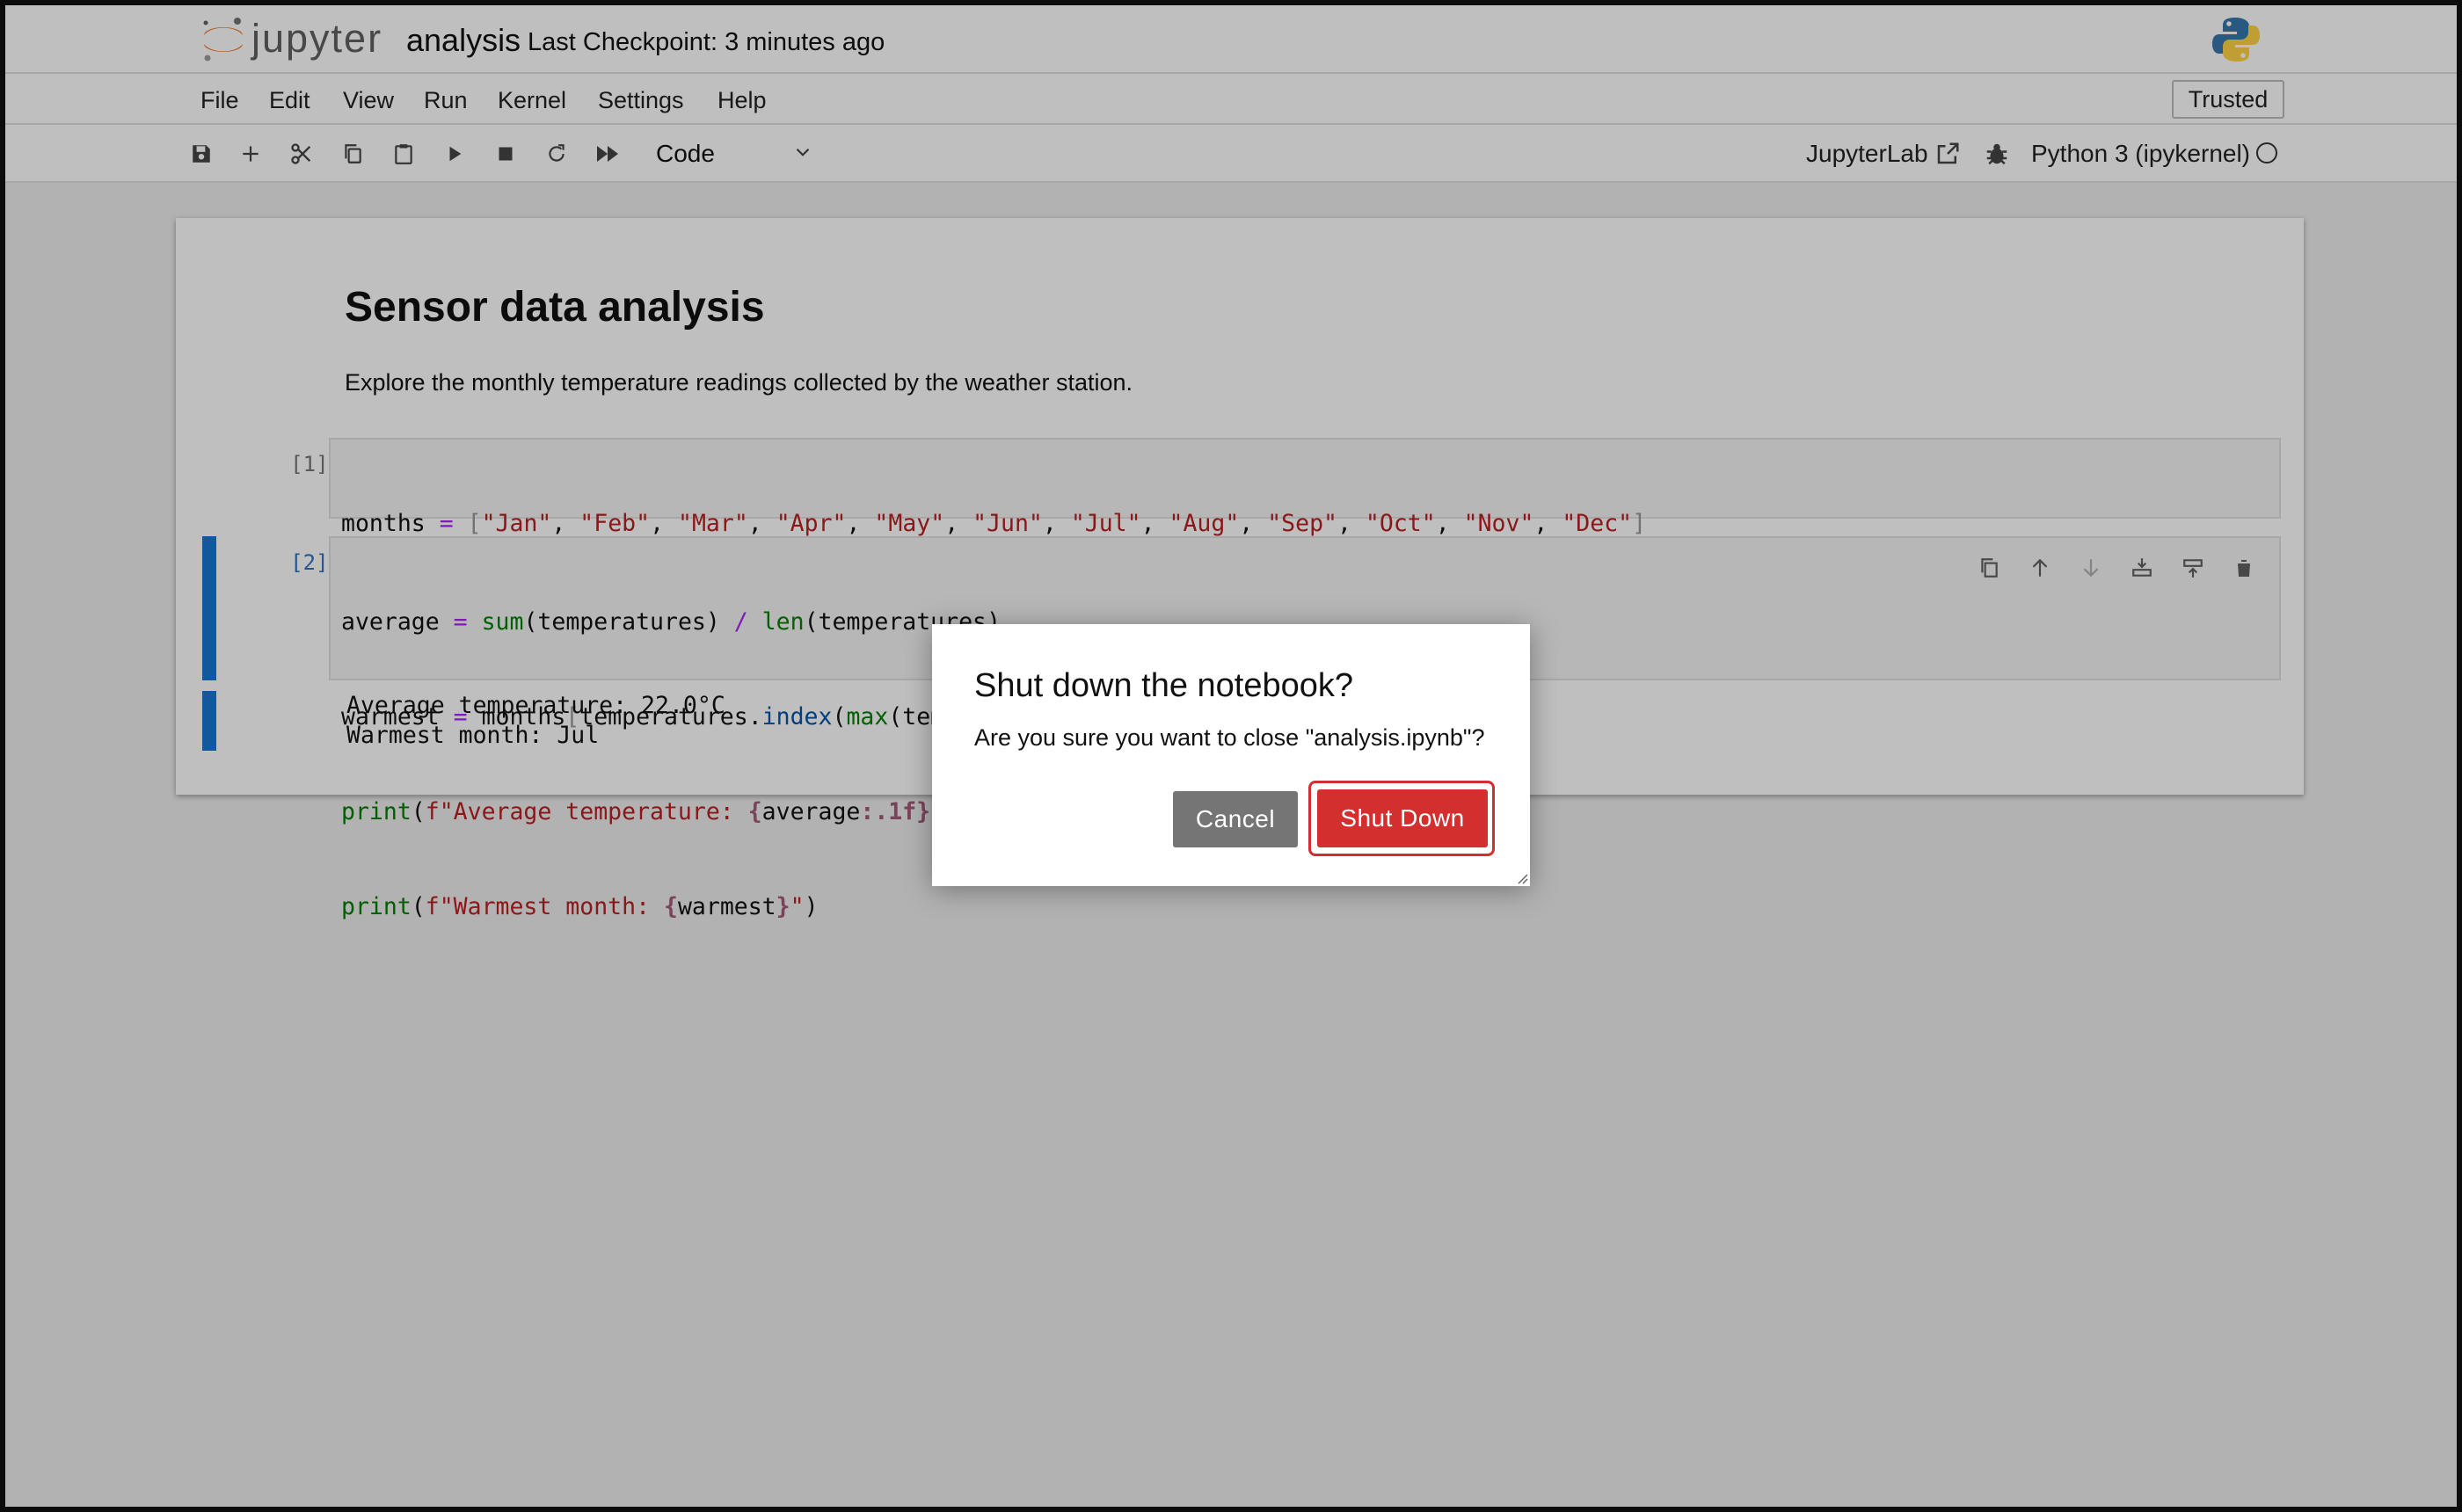 Image resolution: width=2462 pixels, height=1512 pixels. What do you see at coordinates (1402, 818) in the screenshot?
I see `shut-down-button: Shut Down` at bounding box center [1402, 818].